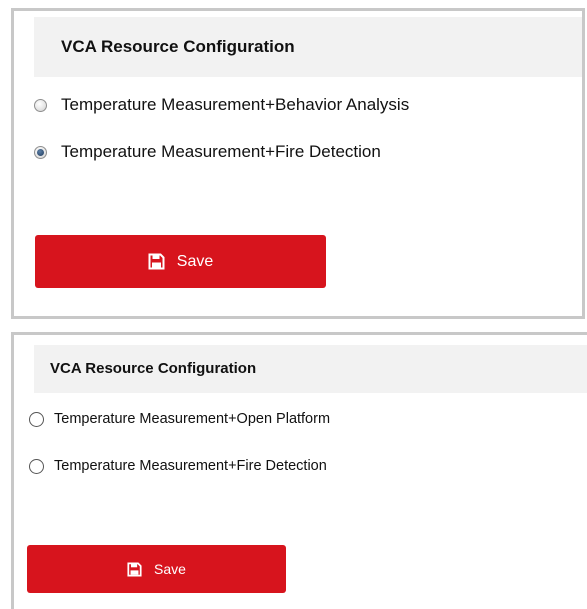 This screenshot has width=587, height=609. I want to click on radio-button-selected, so click(40, 152).